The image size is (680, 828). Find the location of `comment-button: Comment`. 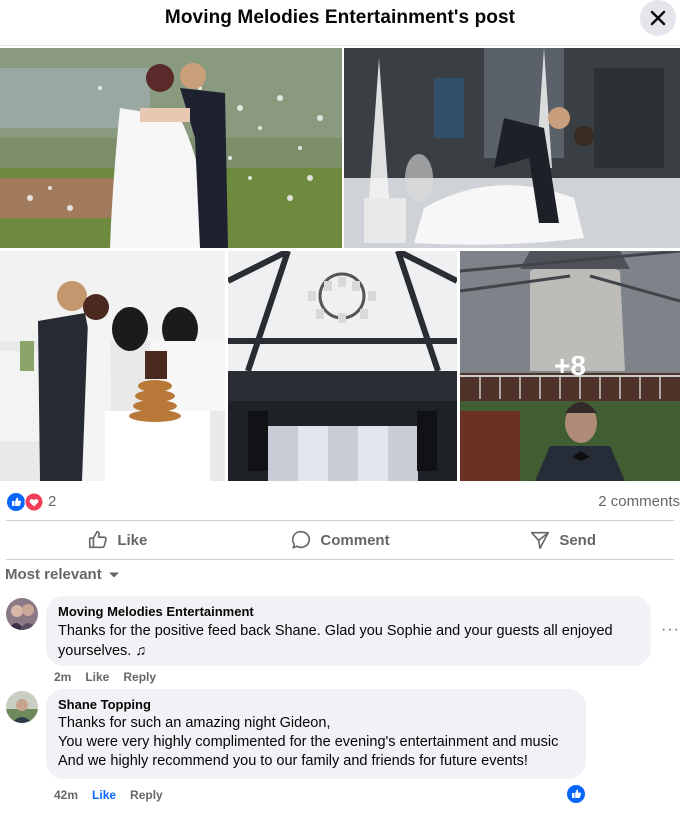

comment-button: Comment is located at coordinates (340, 540).